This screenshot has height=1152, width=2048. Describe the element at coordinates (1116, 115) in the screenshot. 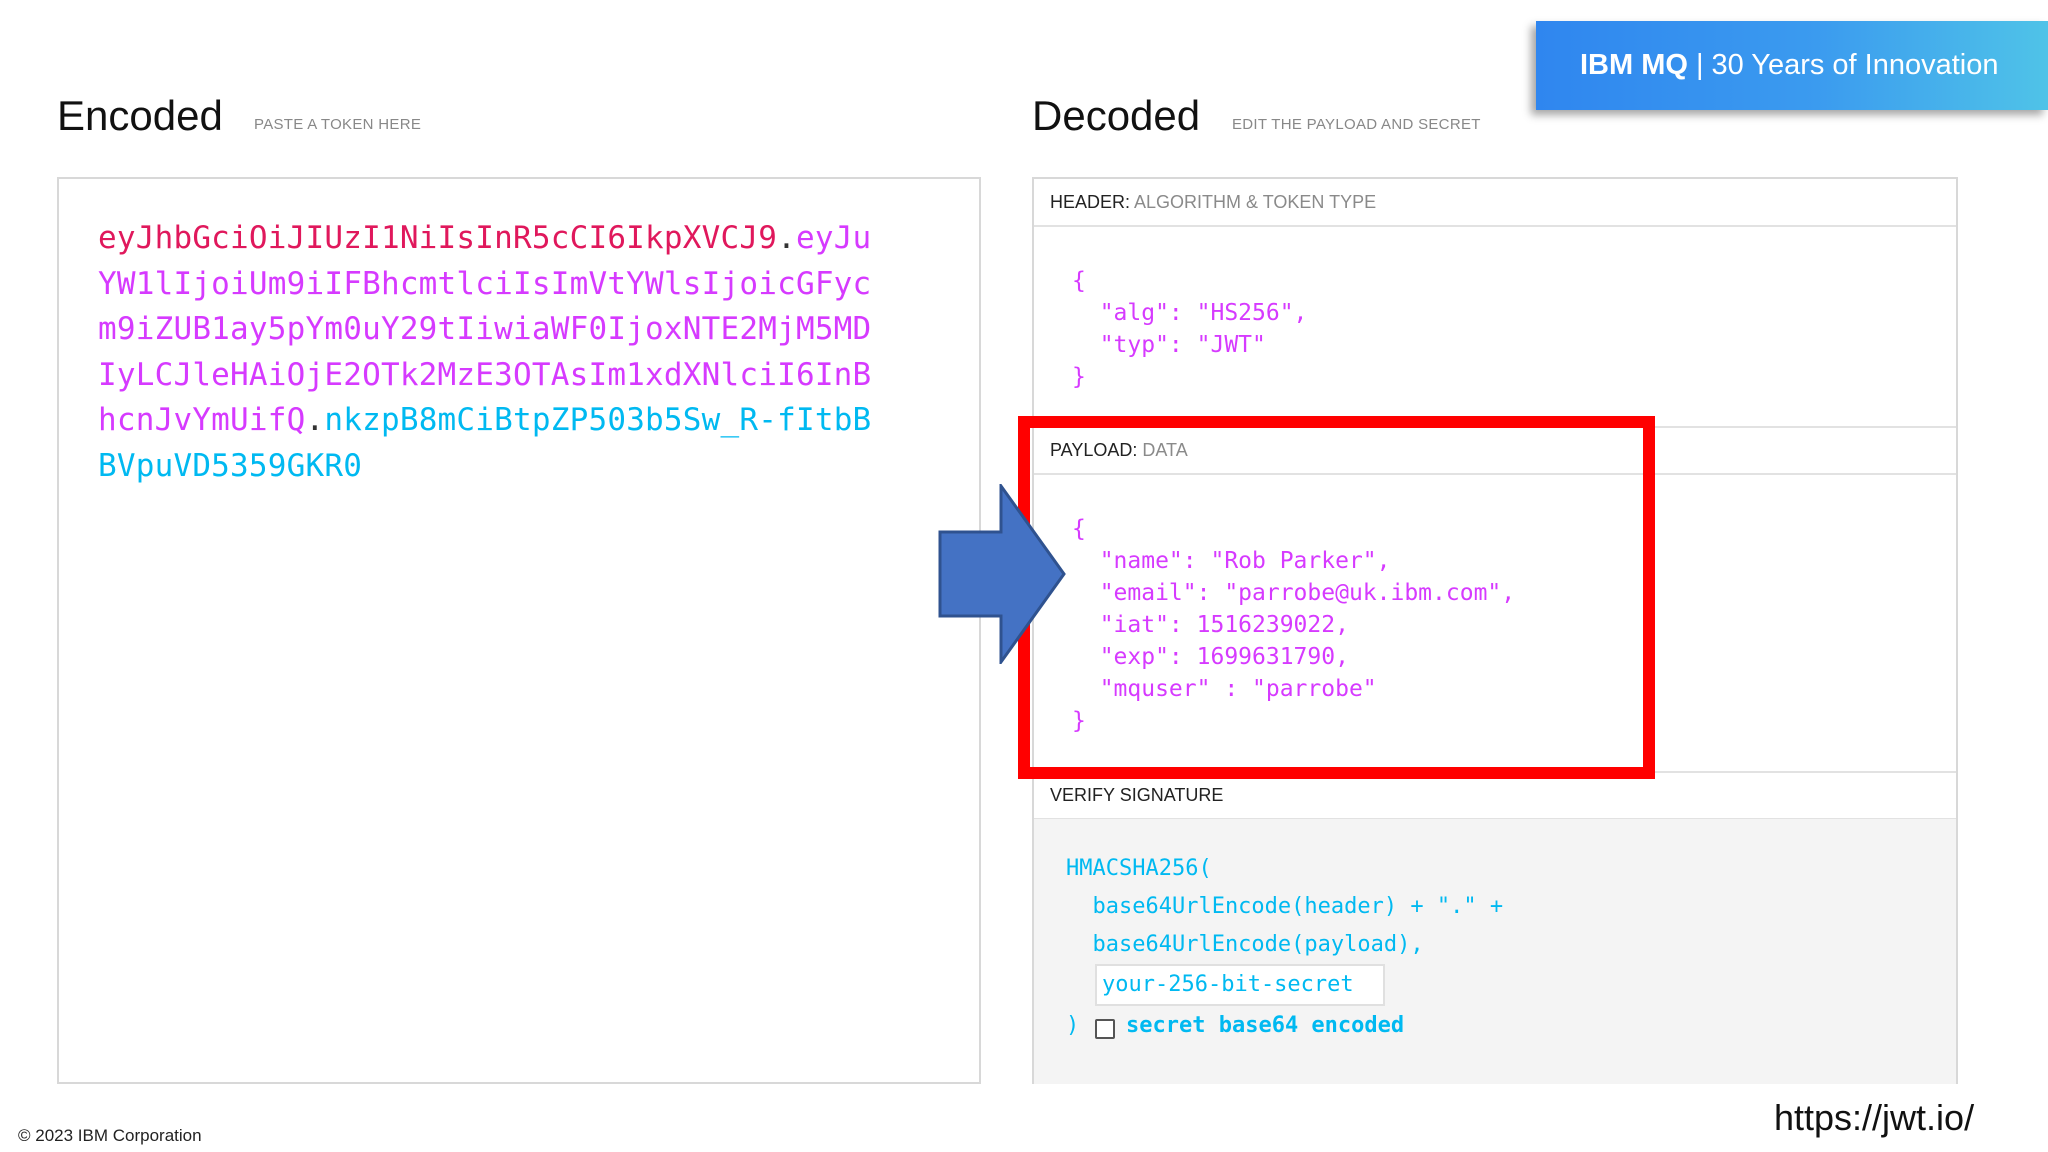

I see `decoded-title: Decoded` at that location.